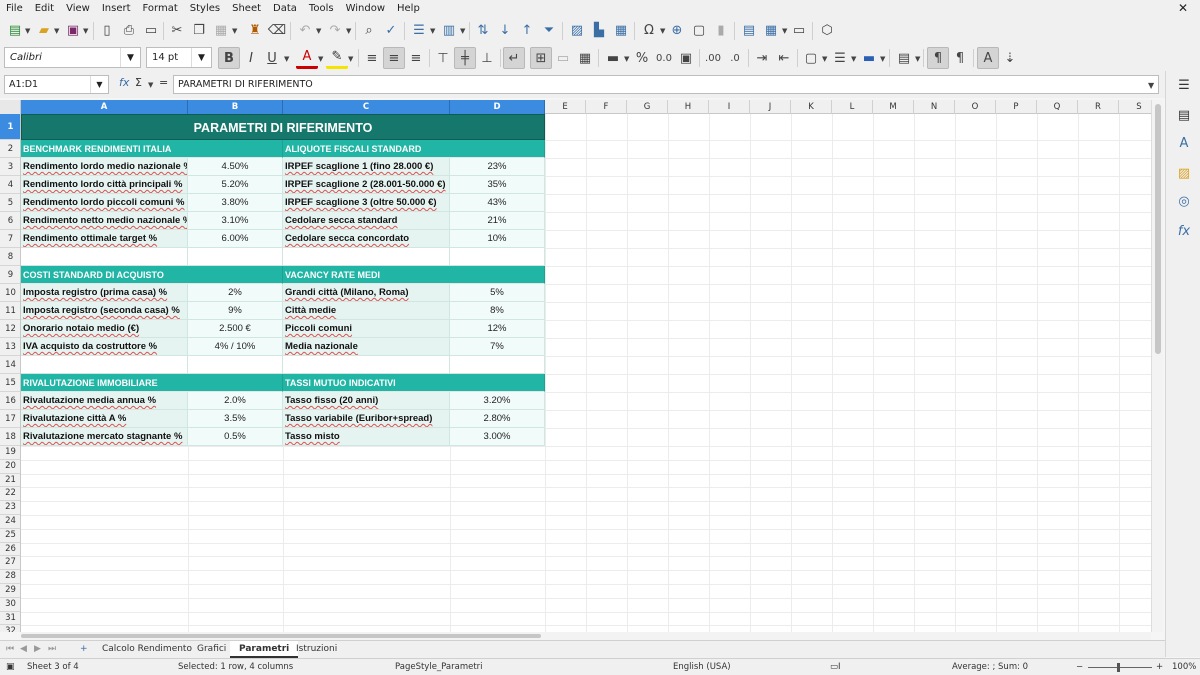  Describe the element at coordinates (10, 149) in the screenshot. I see `row-header-2: 2` at that location.